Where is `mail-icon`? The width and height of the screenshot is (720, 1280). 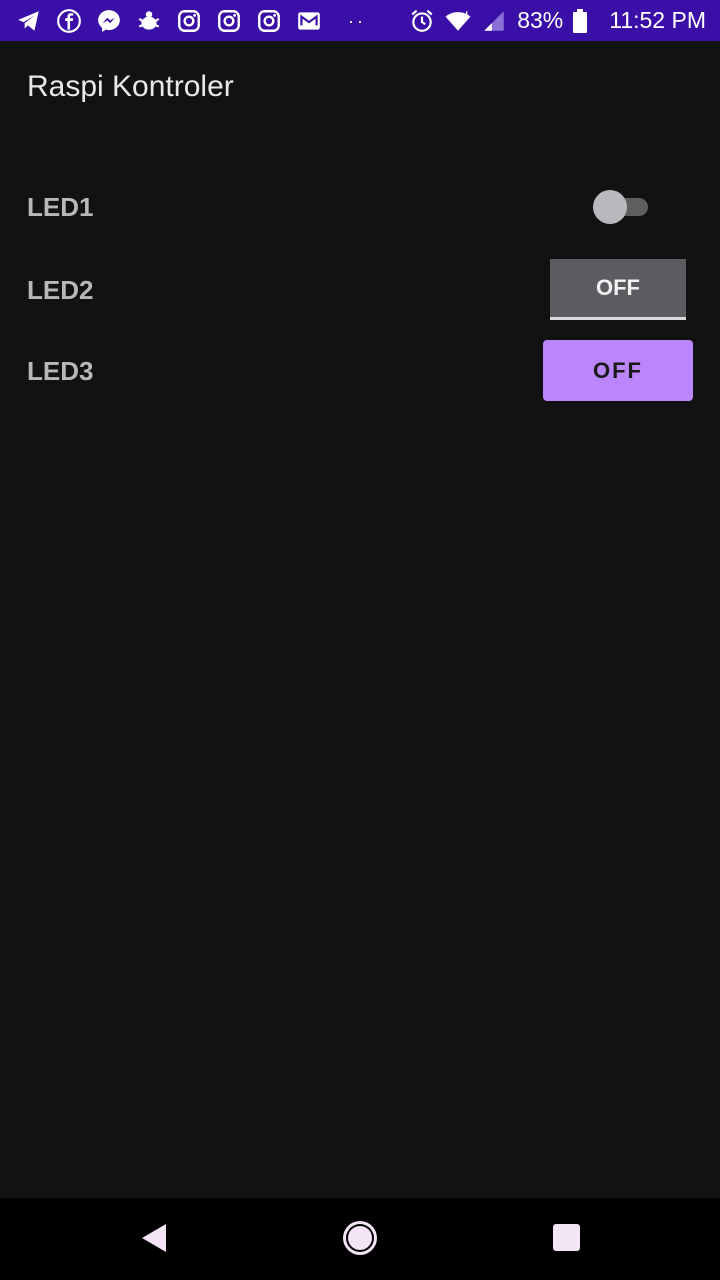
mail-icon is located at coordinates (309, 21).